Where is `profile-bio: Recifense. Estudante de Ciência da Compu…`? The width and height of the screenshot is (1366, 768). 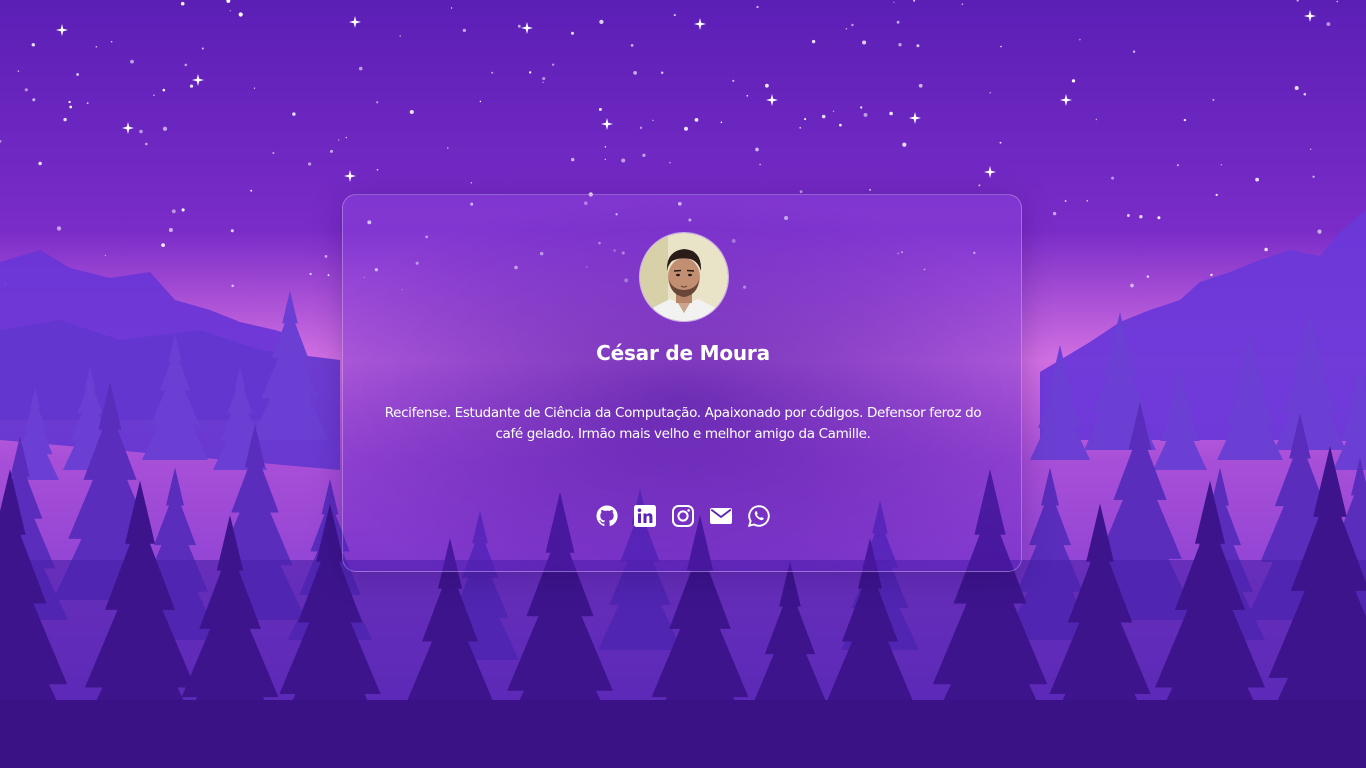
profile-bio: Recifense. Estudante de Ciência da Compu… is located at coordinates (683, 423).